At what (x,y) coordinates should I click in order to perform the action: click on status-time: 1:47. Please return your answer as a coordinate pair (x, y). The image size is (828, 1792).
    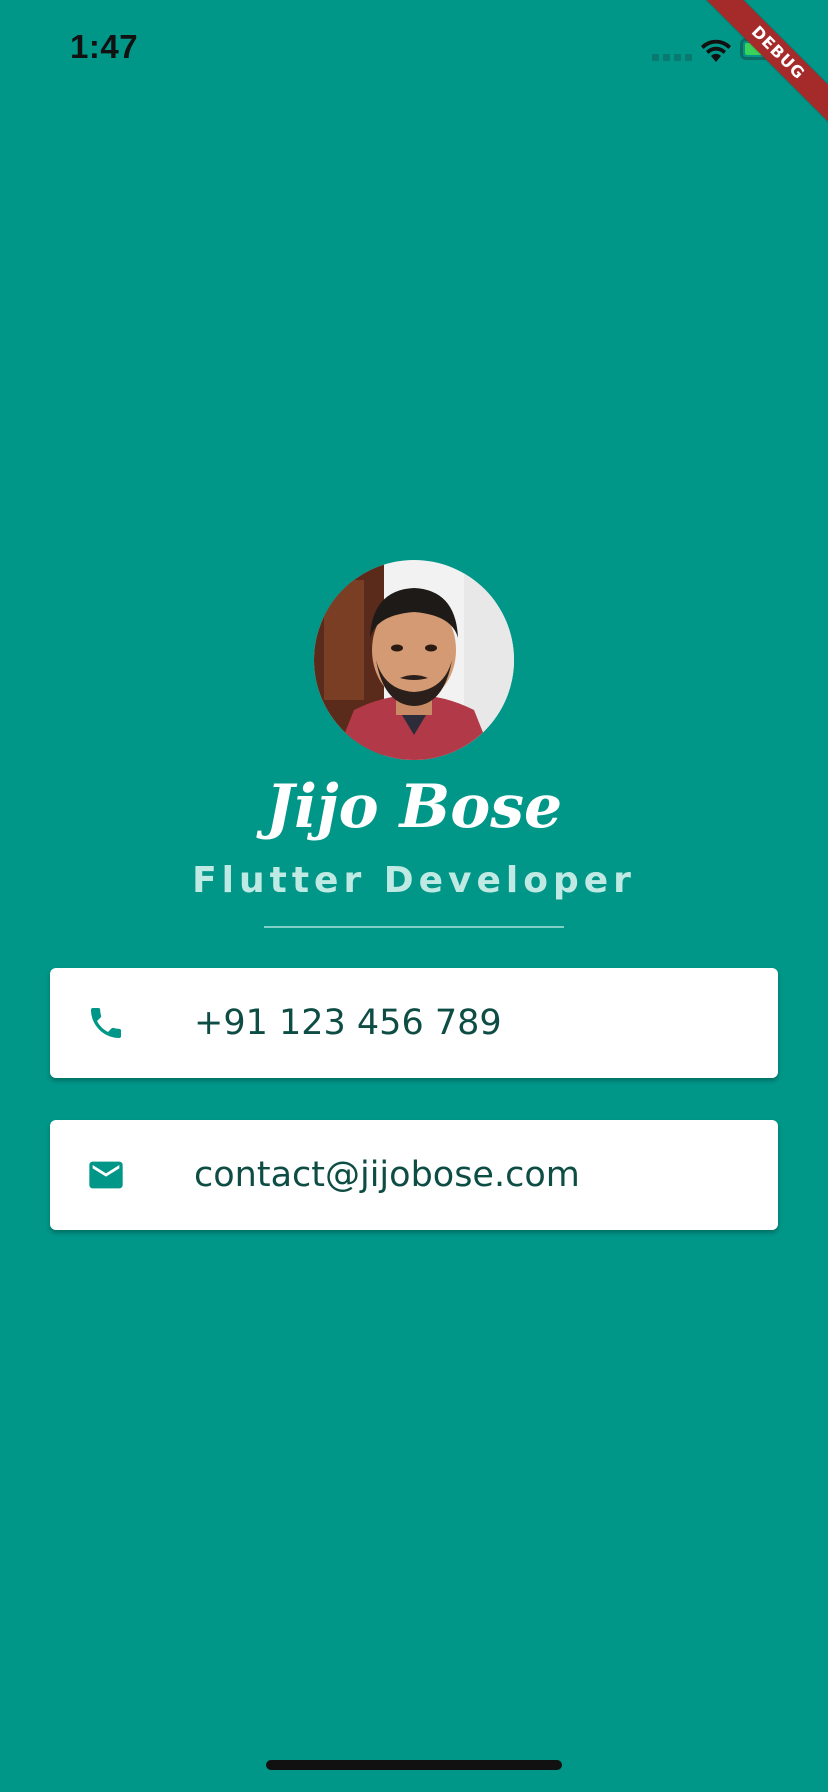
    Looking at the image, I should click on (104, 46).